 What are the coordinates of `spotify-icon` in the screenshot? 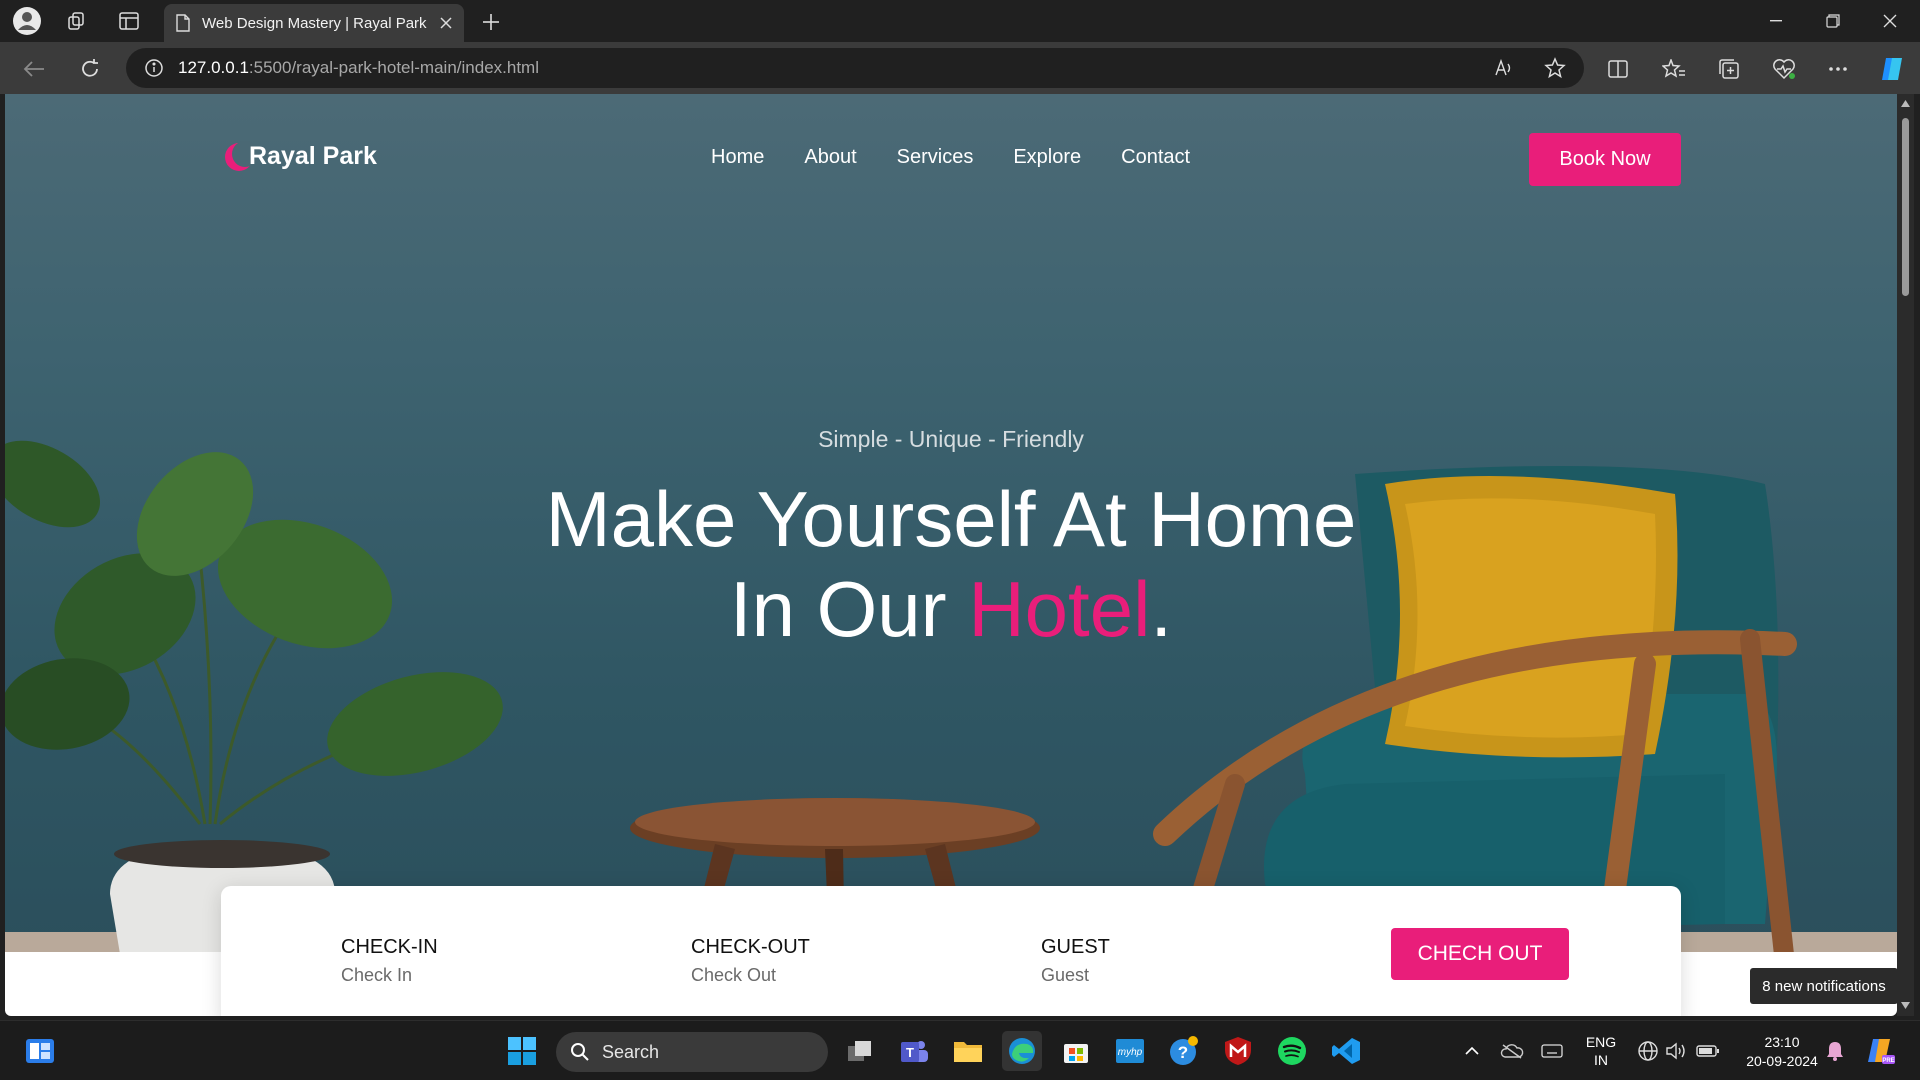 It's located at (1292, 1051).